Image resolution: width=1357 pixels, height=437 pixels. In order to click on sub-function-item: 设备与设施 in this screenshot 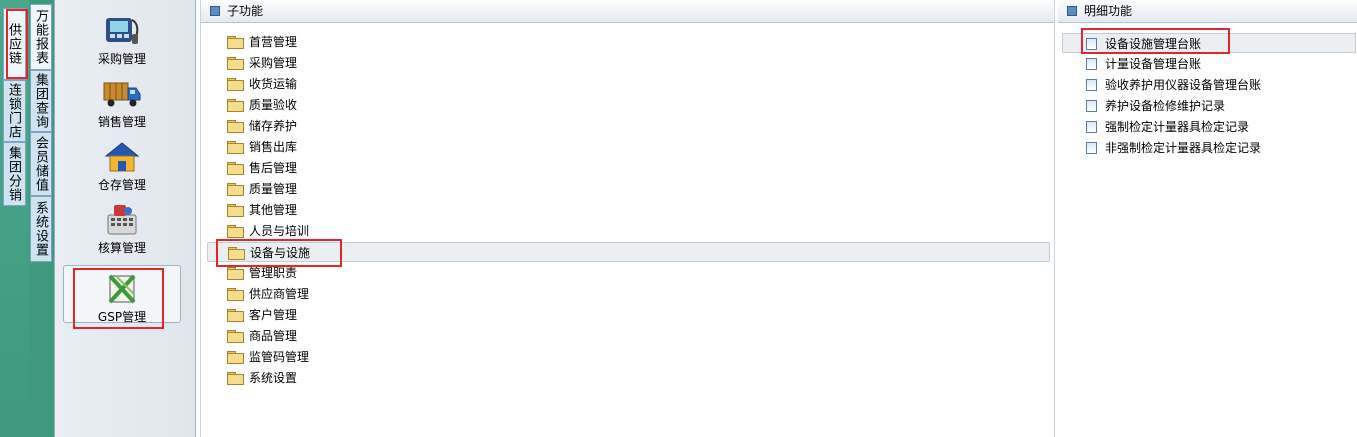, I will do `click(628, 252)`.